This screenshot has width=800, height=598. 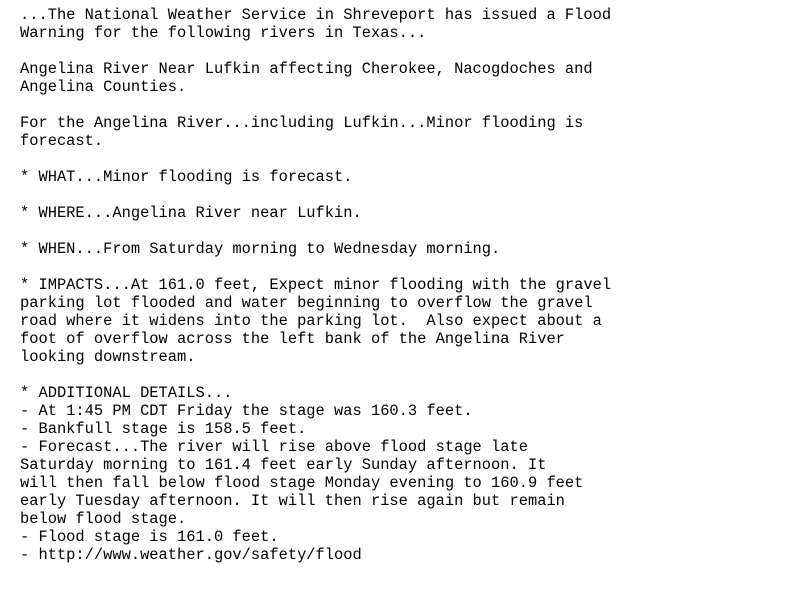 I want to click on safety-link-line: - http://www.weather.gov/safety/flood, so click(x=191, y=555).